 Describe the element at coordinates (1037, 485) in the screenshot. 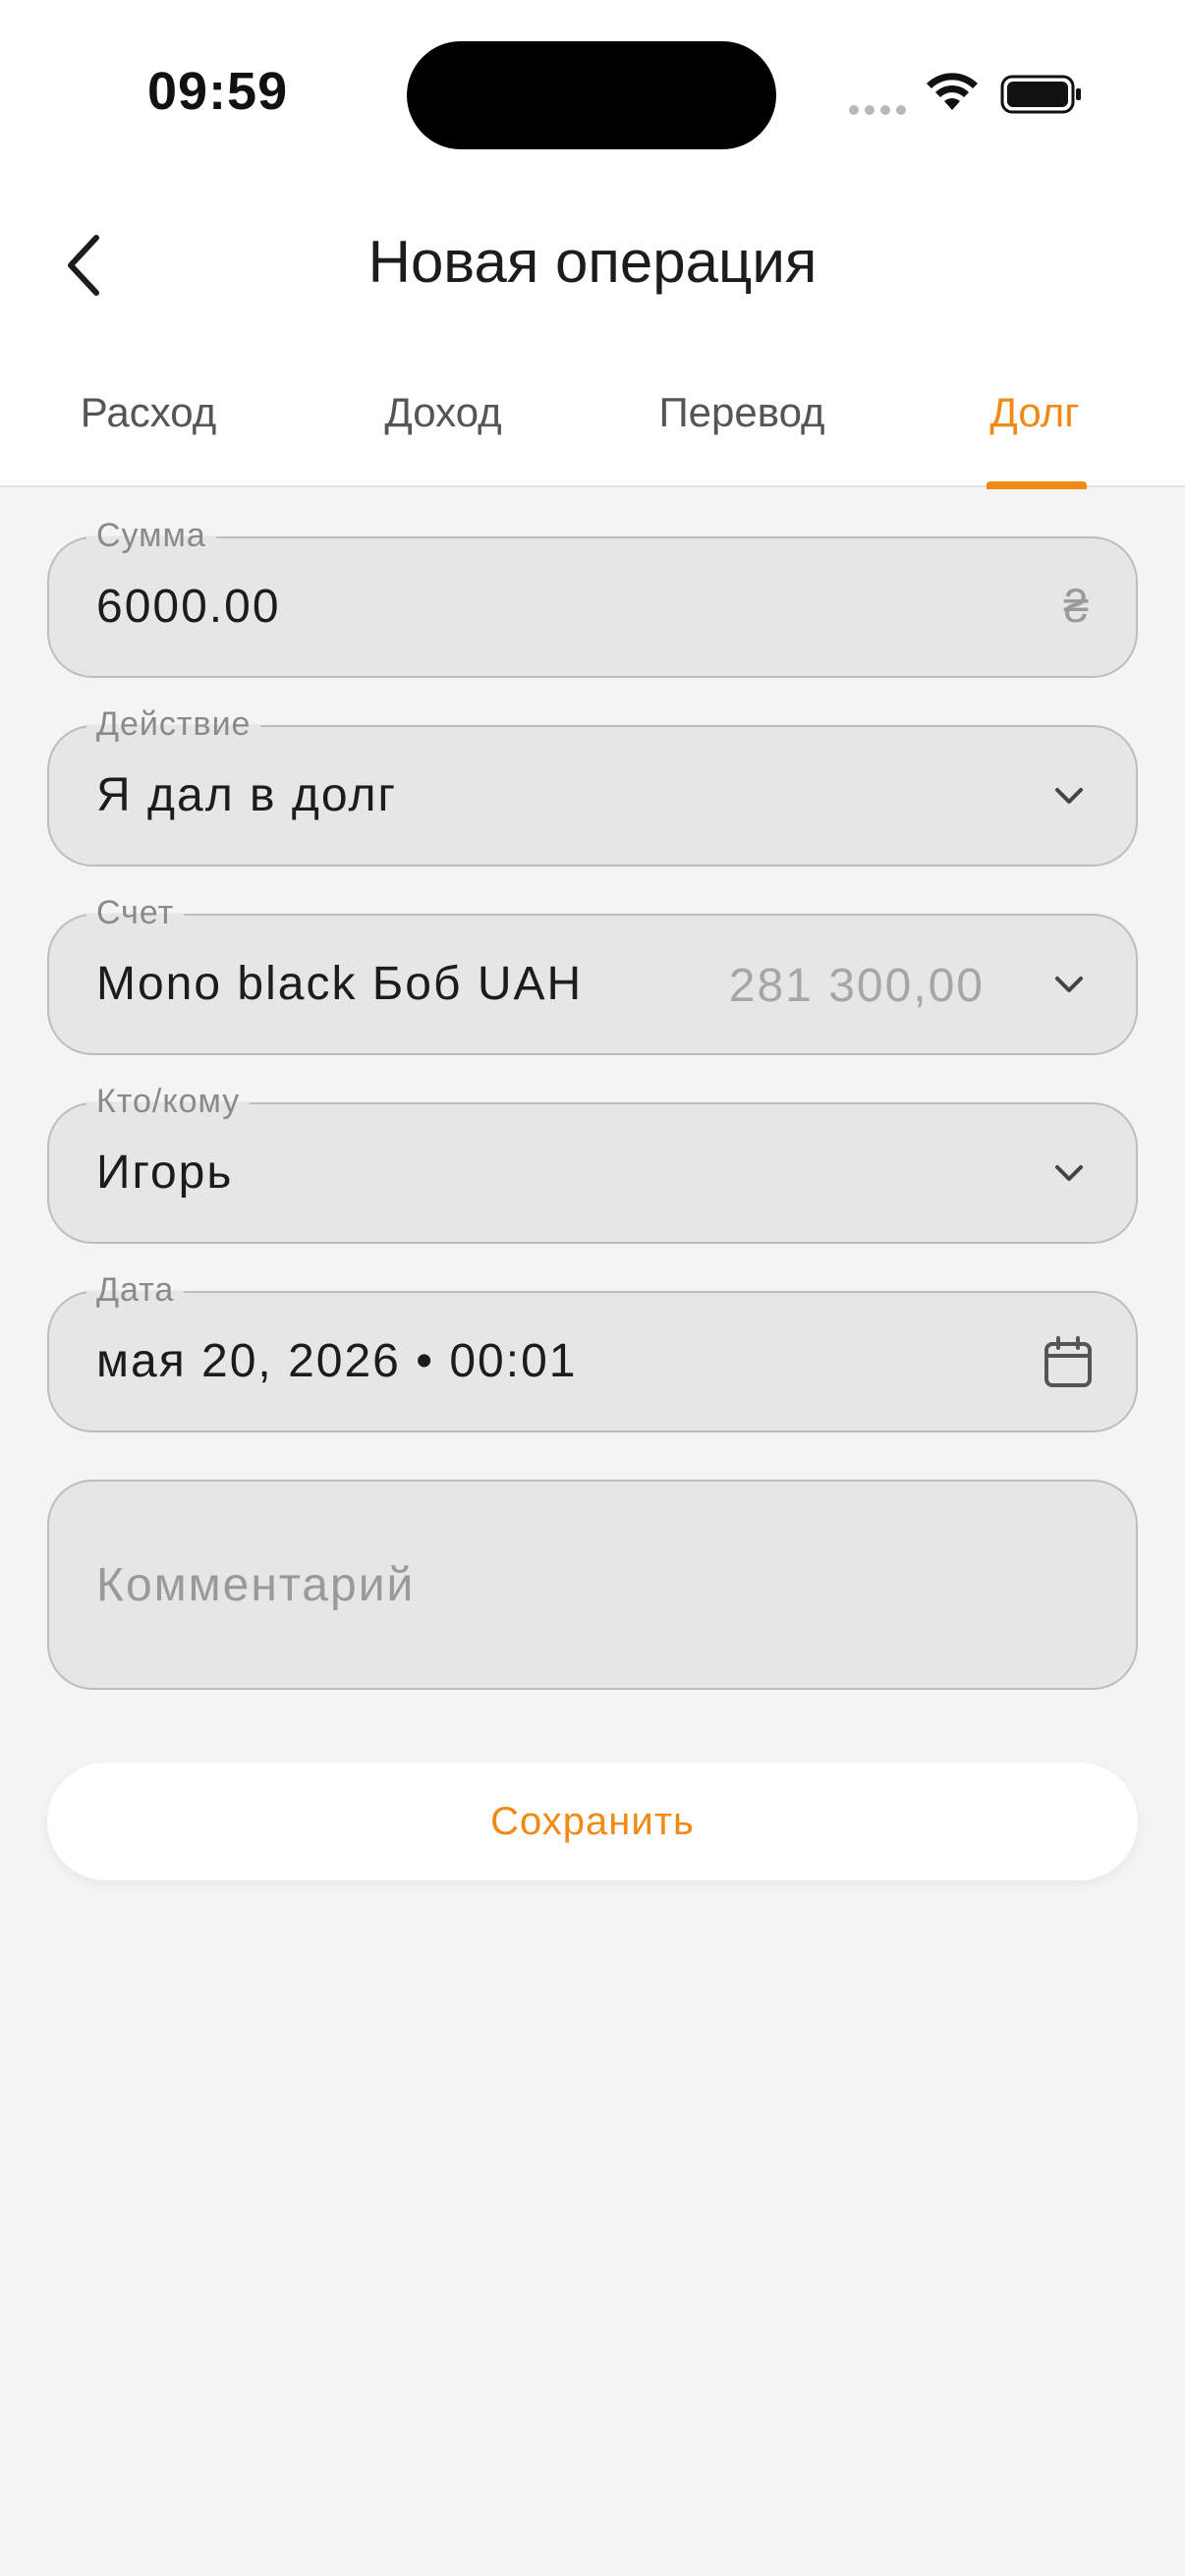

I see `active-tab-indicator` at that location.